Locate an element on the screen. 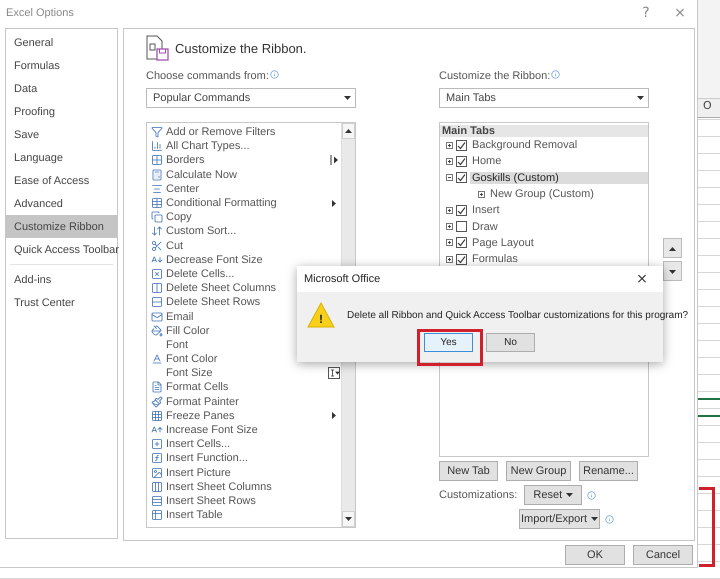 This screenshot has height=579, width=720. scroll-down-button is located at coordinates (348, 519).